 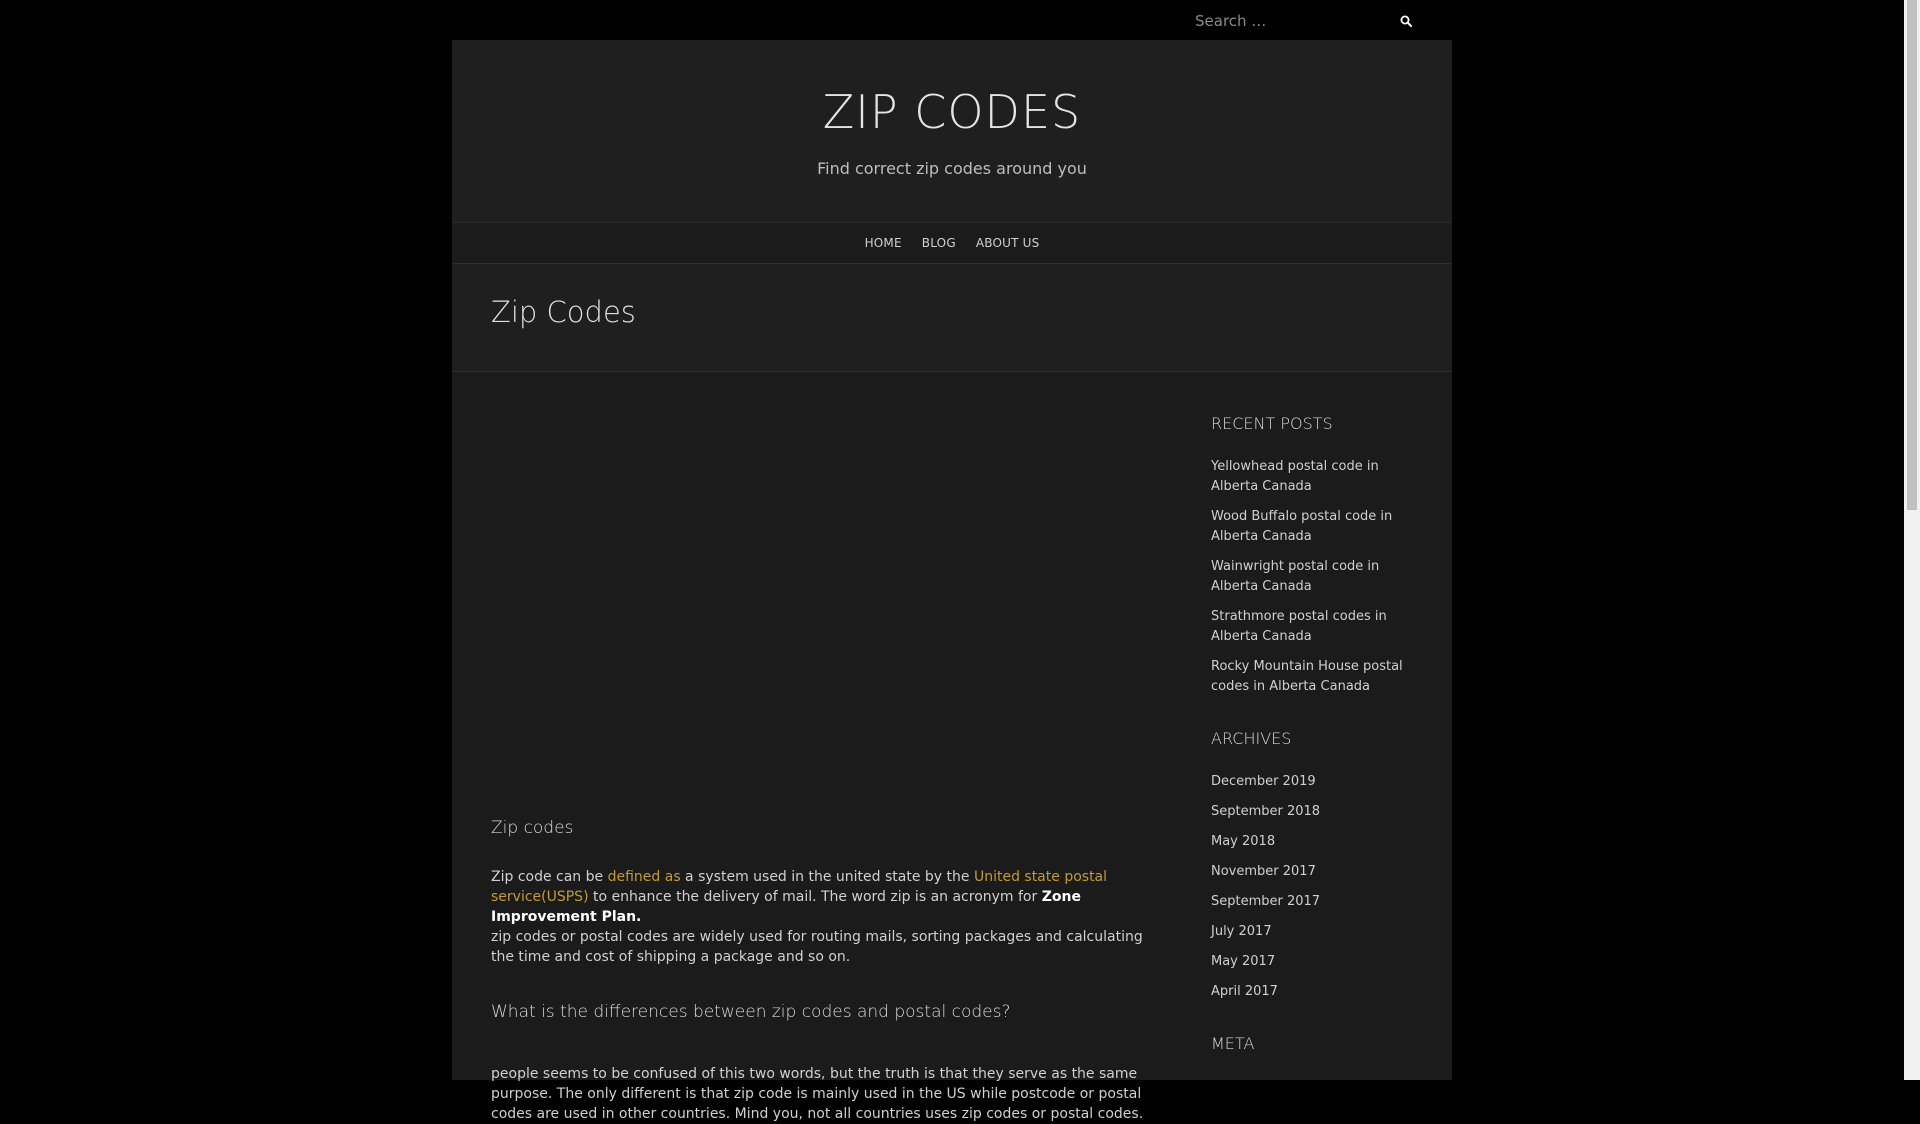 What do you see at coordinates (828, 573) in the screenshot?
I see `ad-placeholder` at bounding box center [828, 573].